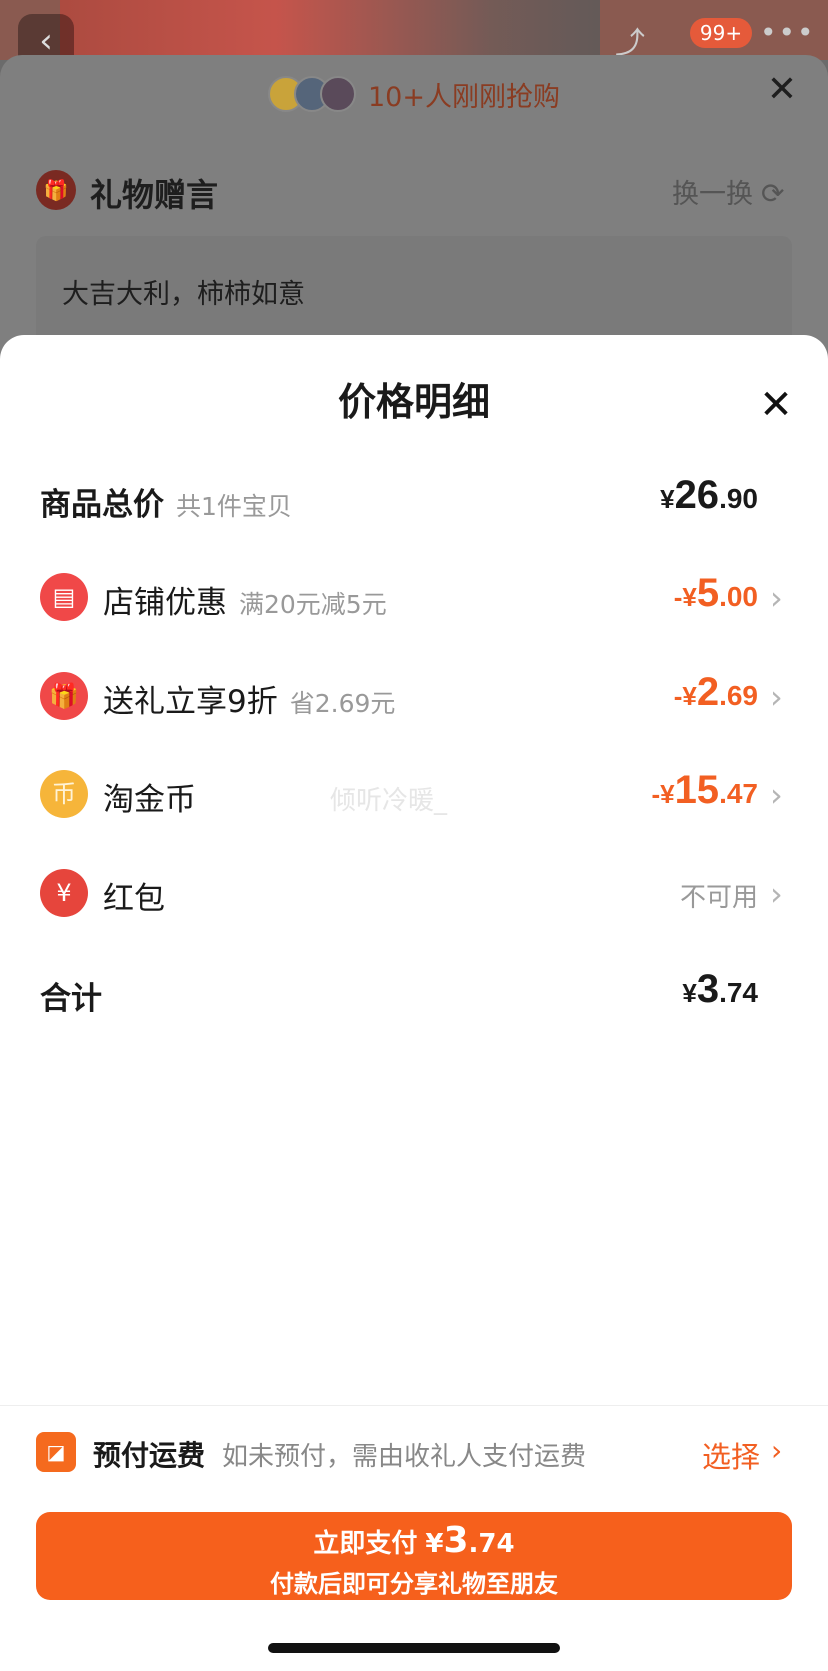  Describe the element at coordinates (715, 692) in the screenshot. I see `discount-amount: -¥2.69` at that location.